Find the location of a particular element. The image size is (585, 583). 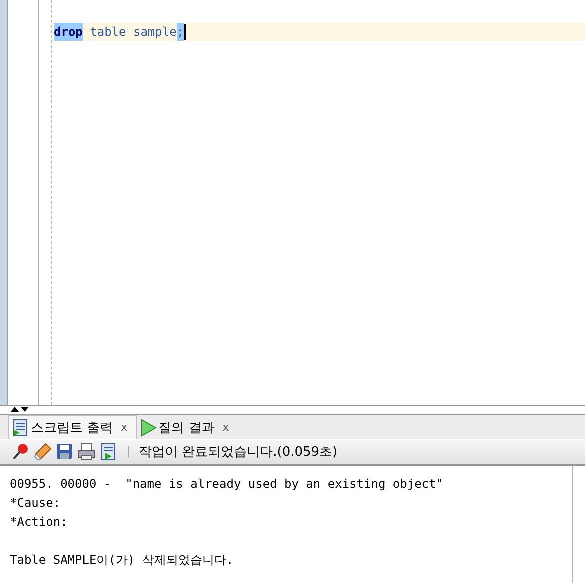

sql-keyword: drop is located at coordinates (68, 32).